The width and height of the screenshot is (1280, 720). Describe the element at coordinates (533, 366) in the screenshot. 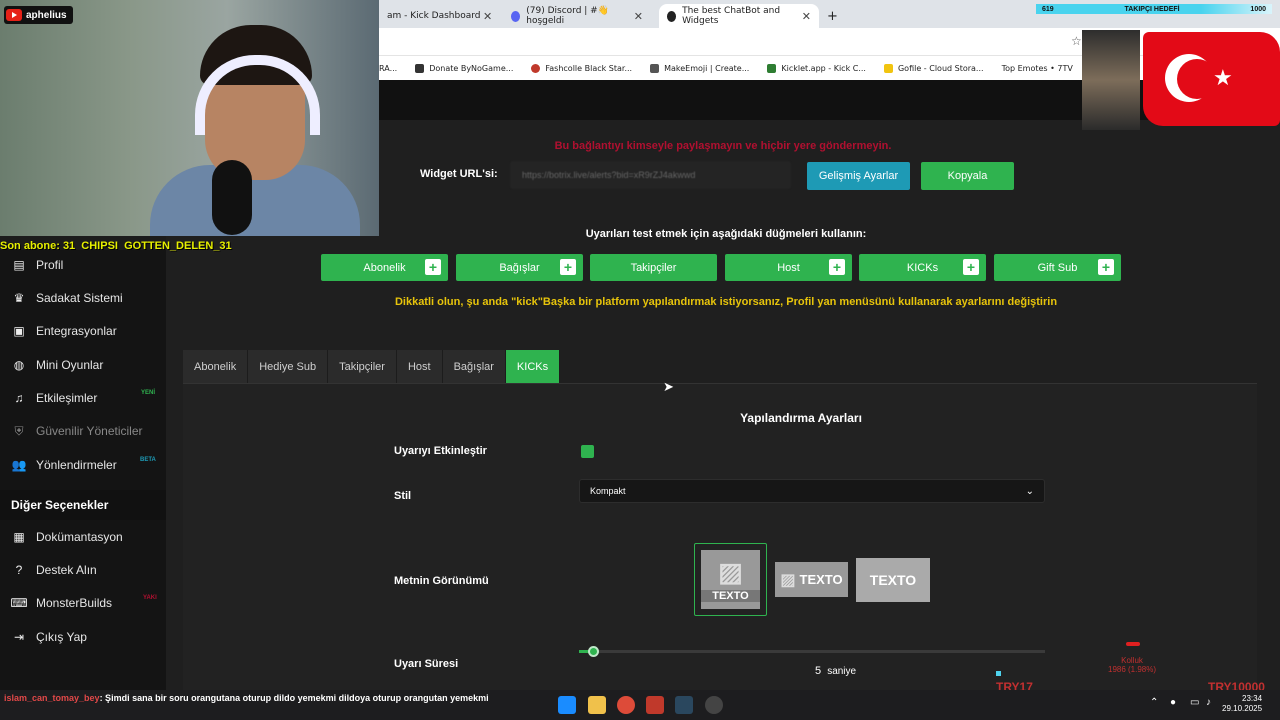

I see `tab-kicks: KICKs` at that location.